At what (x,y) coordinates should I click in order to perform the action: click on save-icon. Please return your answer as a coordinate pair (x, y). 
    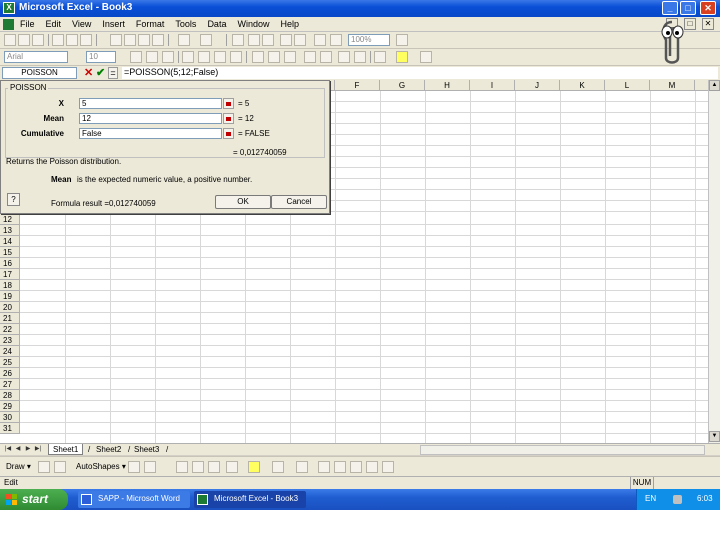
    Looking at the image, I should click on (38, 40).